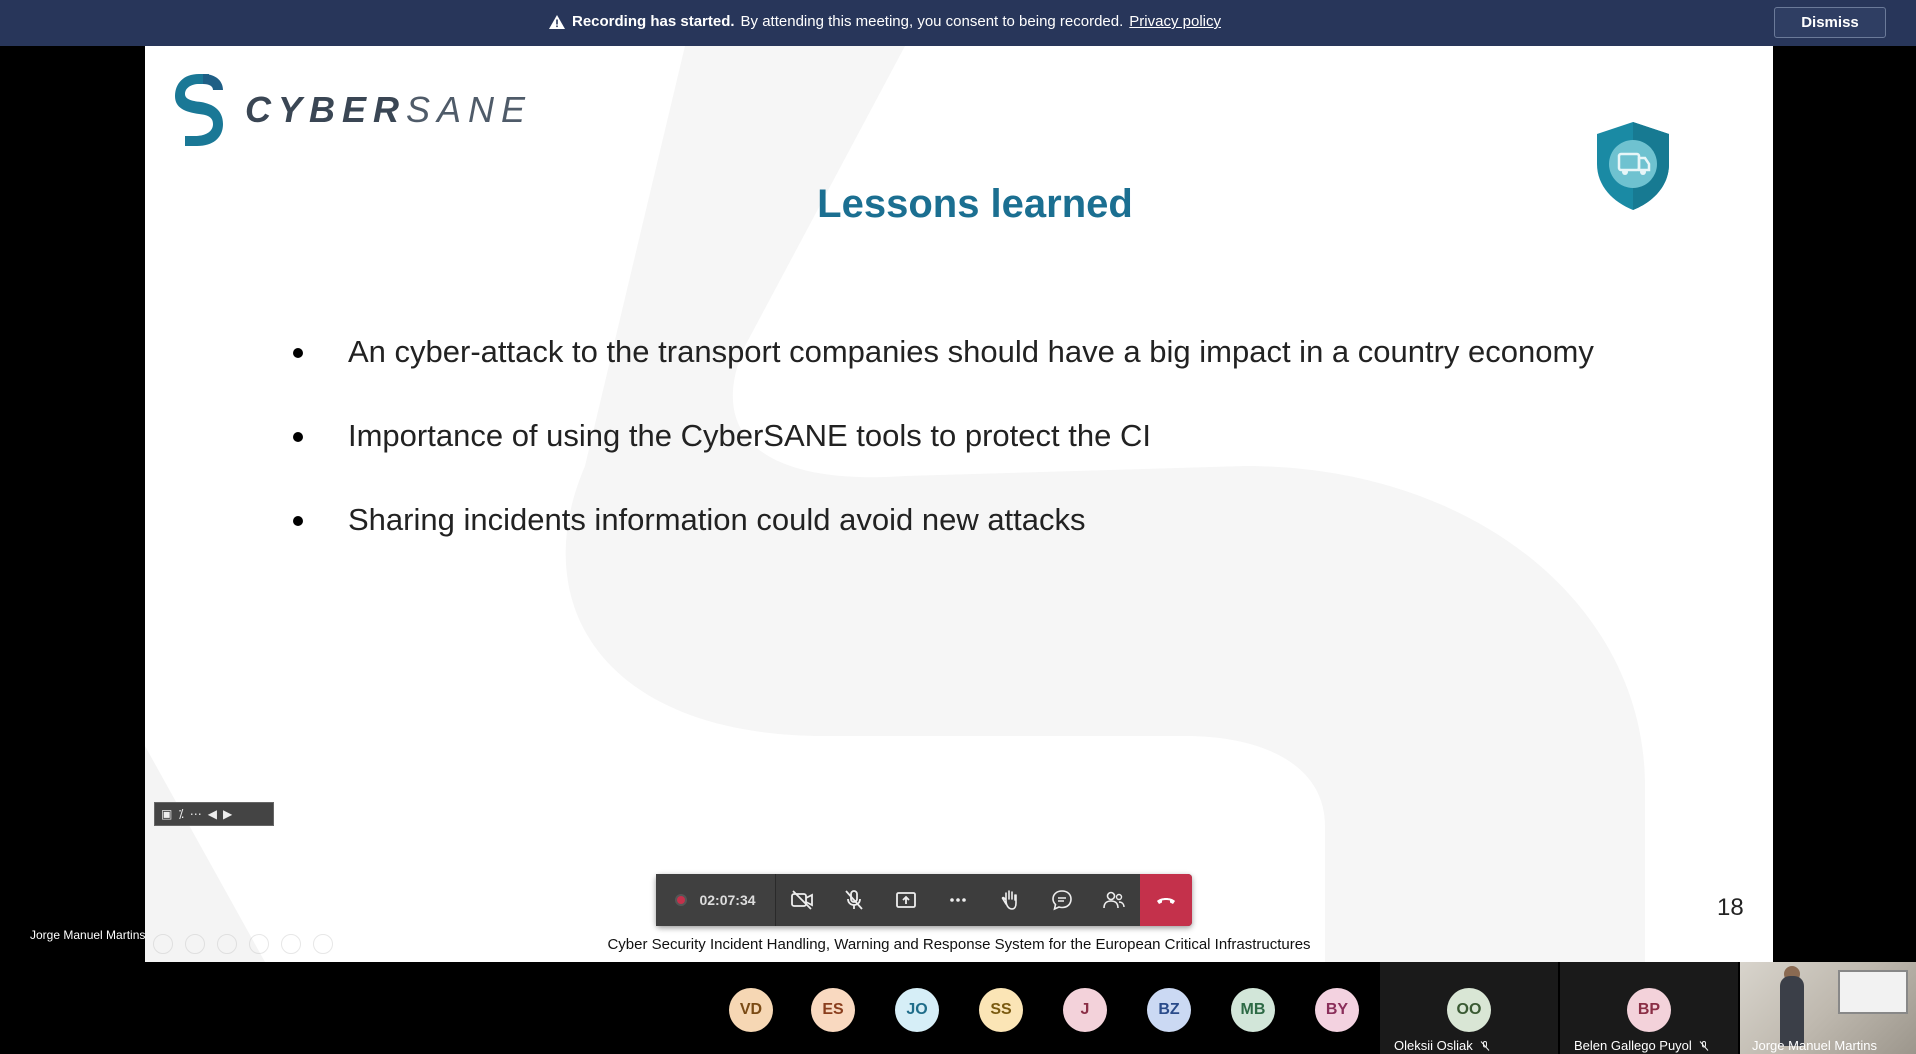  I want to click on participant-tile: OO Oleksii Osliak, so click(1469, 1008).